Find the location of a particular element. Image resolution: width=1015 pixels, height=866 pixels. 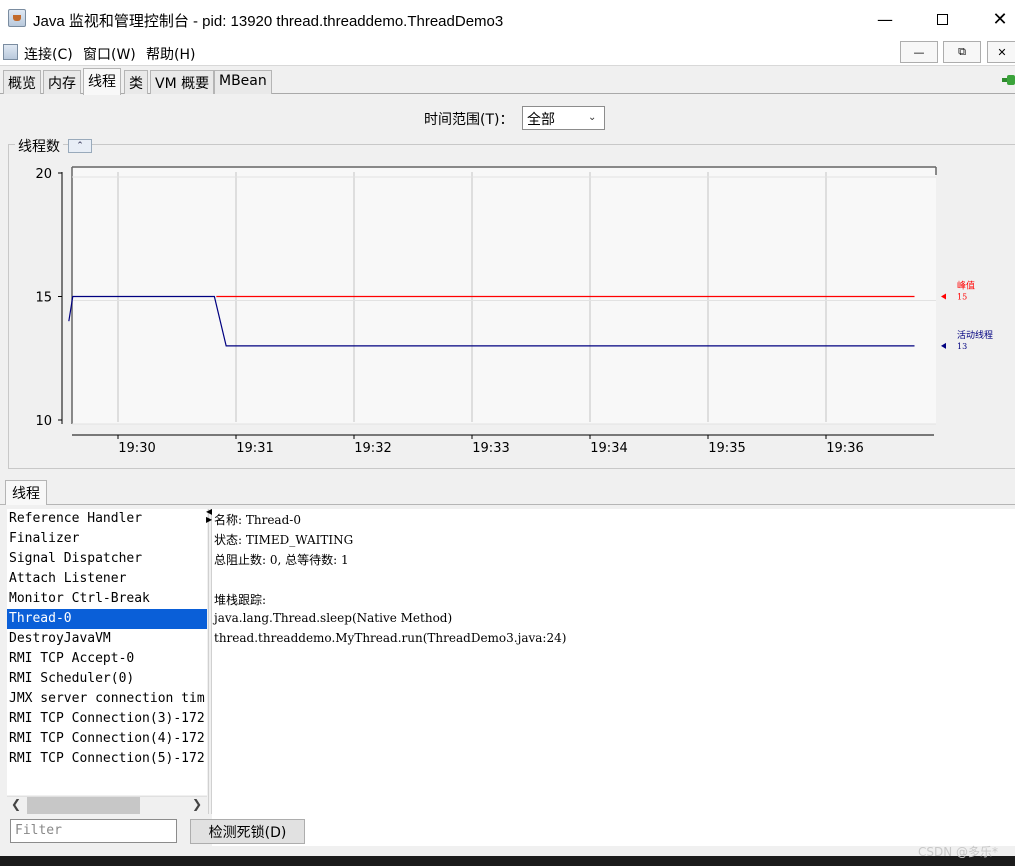

series-value-label: 15 is located at coordinates (962, 297).